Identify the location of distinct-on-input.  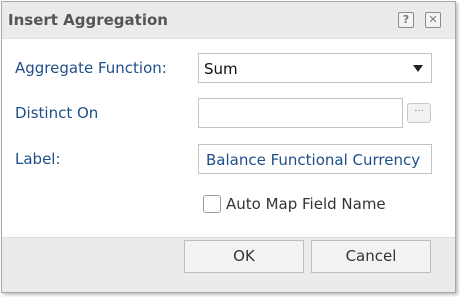
(300, 113).